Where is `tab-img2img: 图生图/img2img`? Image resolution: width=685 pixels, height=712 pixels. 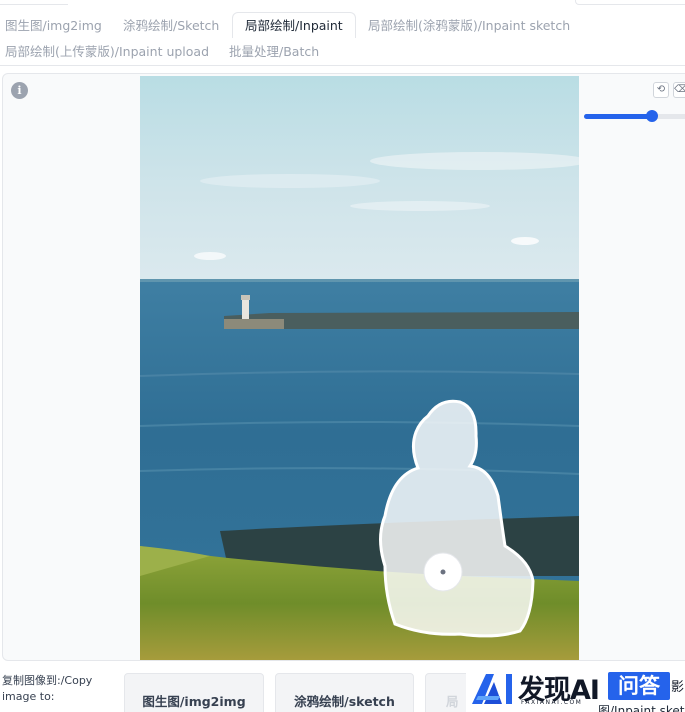 tab-img2img: 图生图/img2img is located at coordinates (53, 26).